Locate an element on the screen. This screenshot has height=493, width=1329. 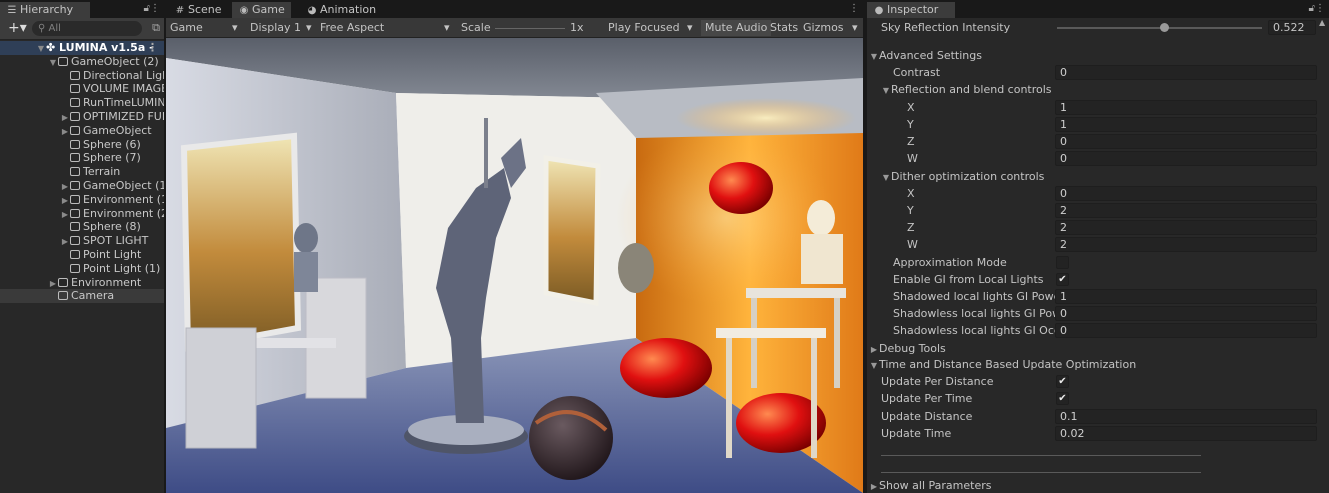
shadowless-gi-power-field: 0 is located at coordinates (1186, 313).